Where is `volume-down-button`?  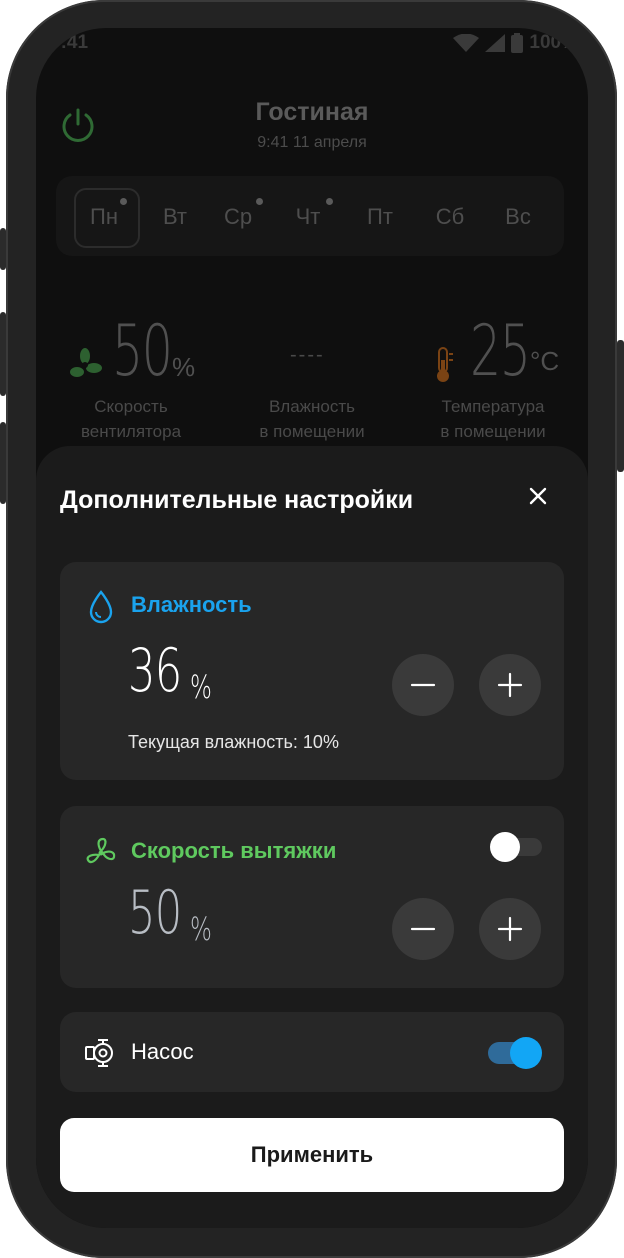 volume-down-button is located at coordinates (3, 463).